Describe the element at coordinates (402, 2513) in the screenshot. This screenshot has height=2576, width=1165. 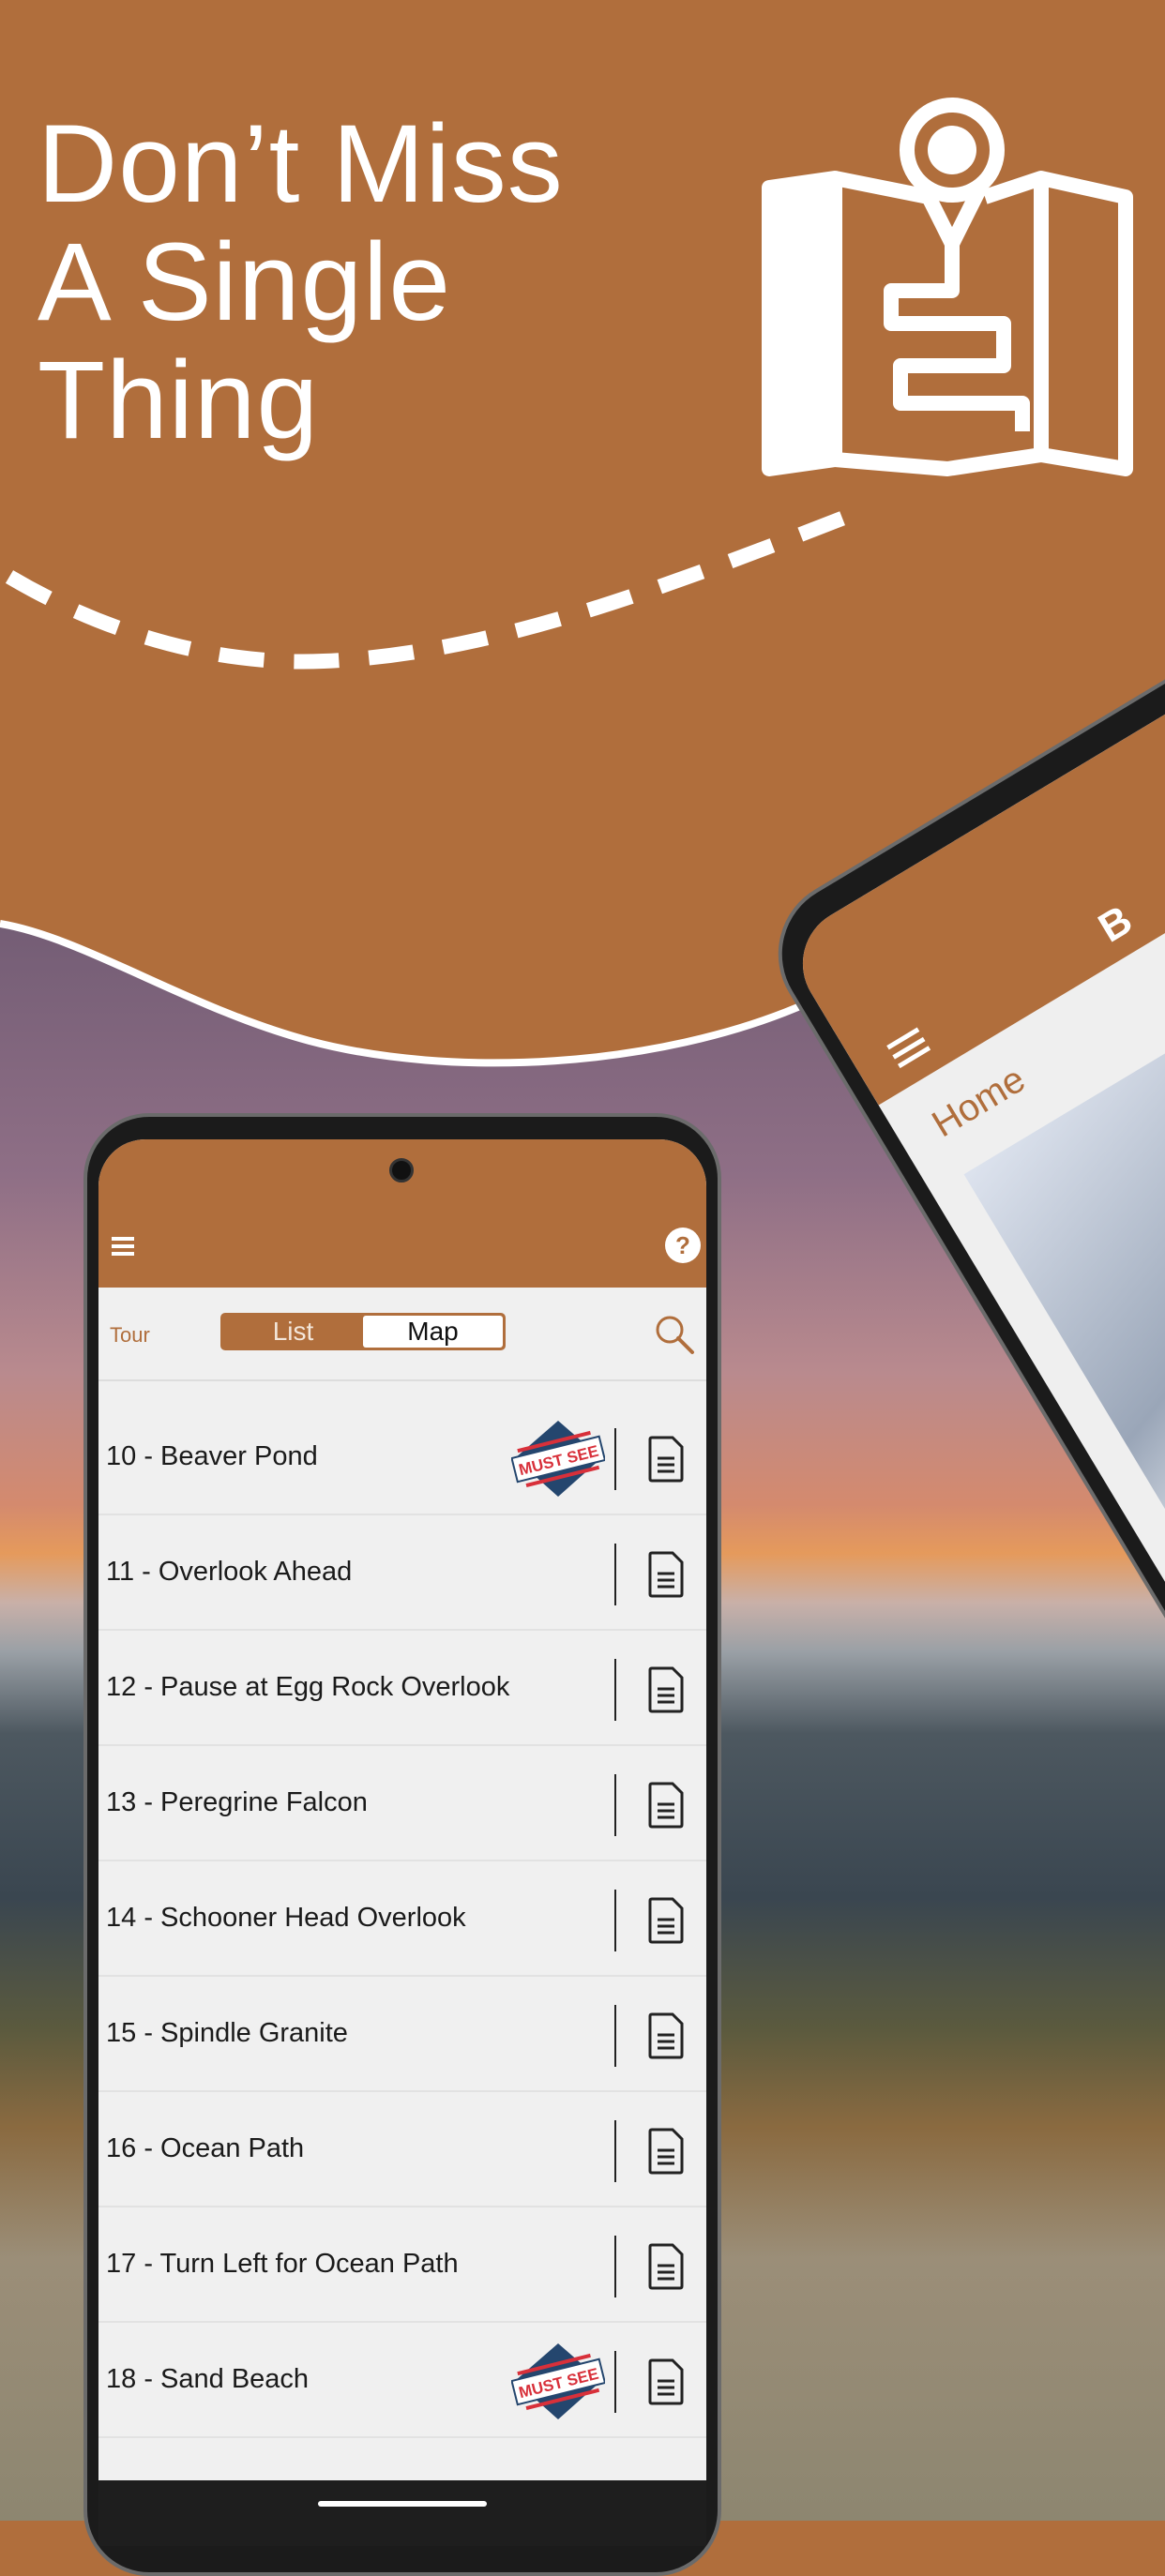
I see `home-indicator` at that location.